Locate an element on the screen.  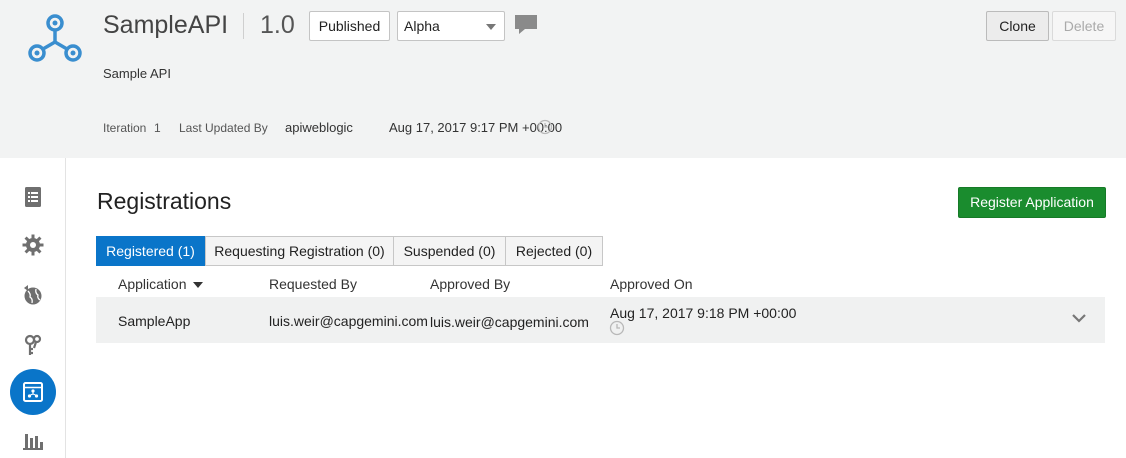
stage-dropdown-value: Alpha is located at coordinates (422, 26).